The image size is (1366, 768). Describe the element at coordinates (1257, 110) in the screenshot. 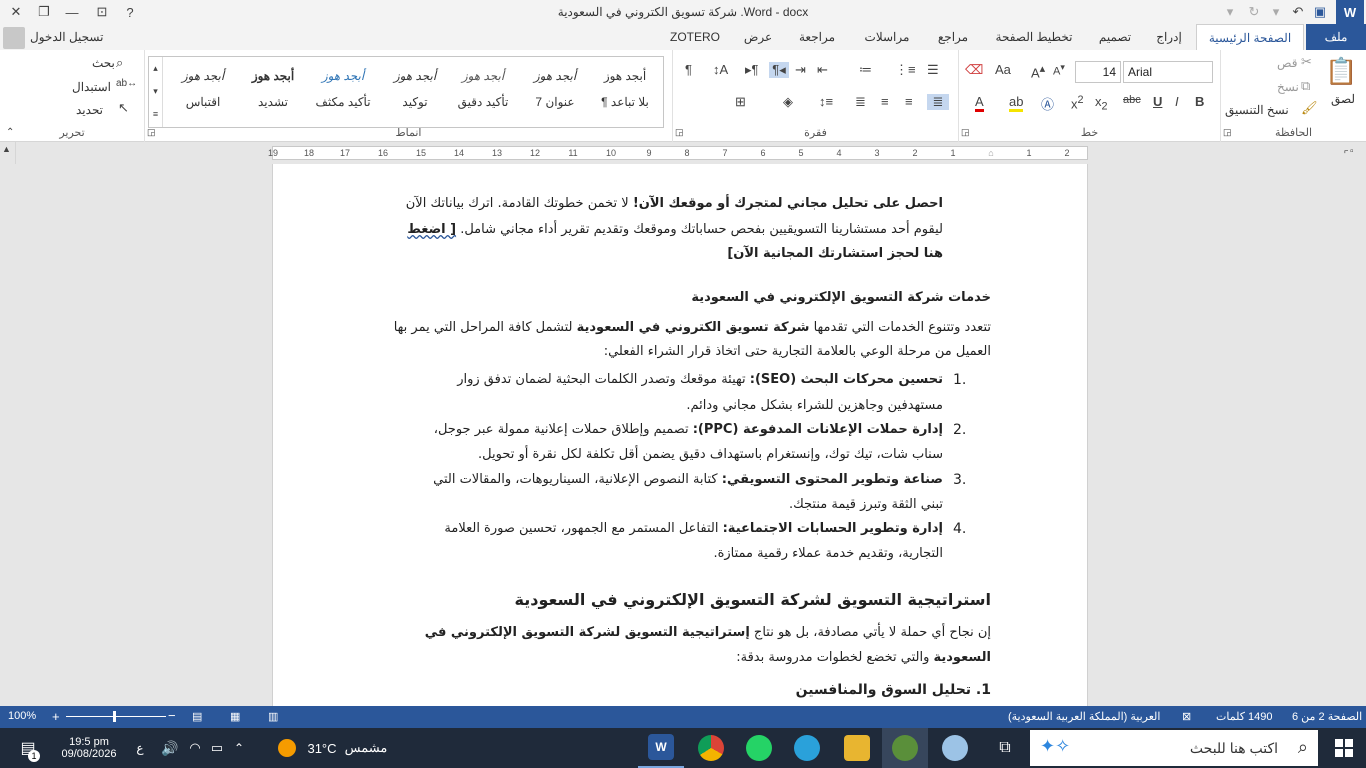

I see `format-painter-button: نسخ التنسيق` at that location.